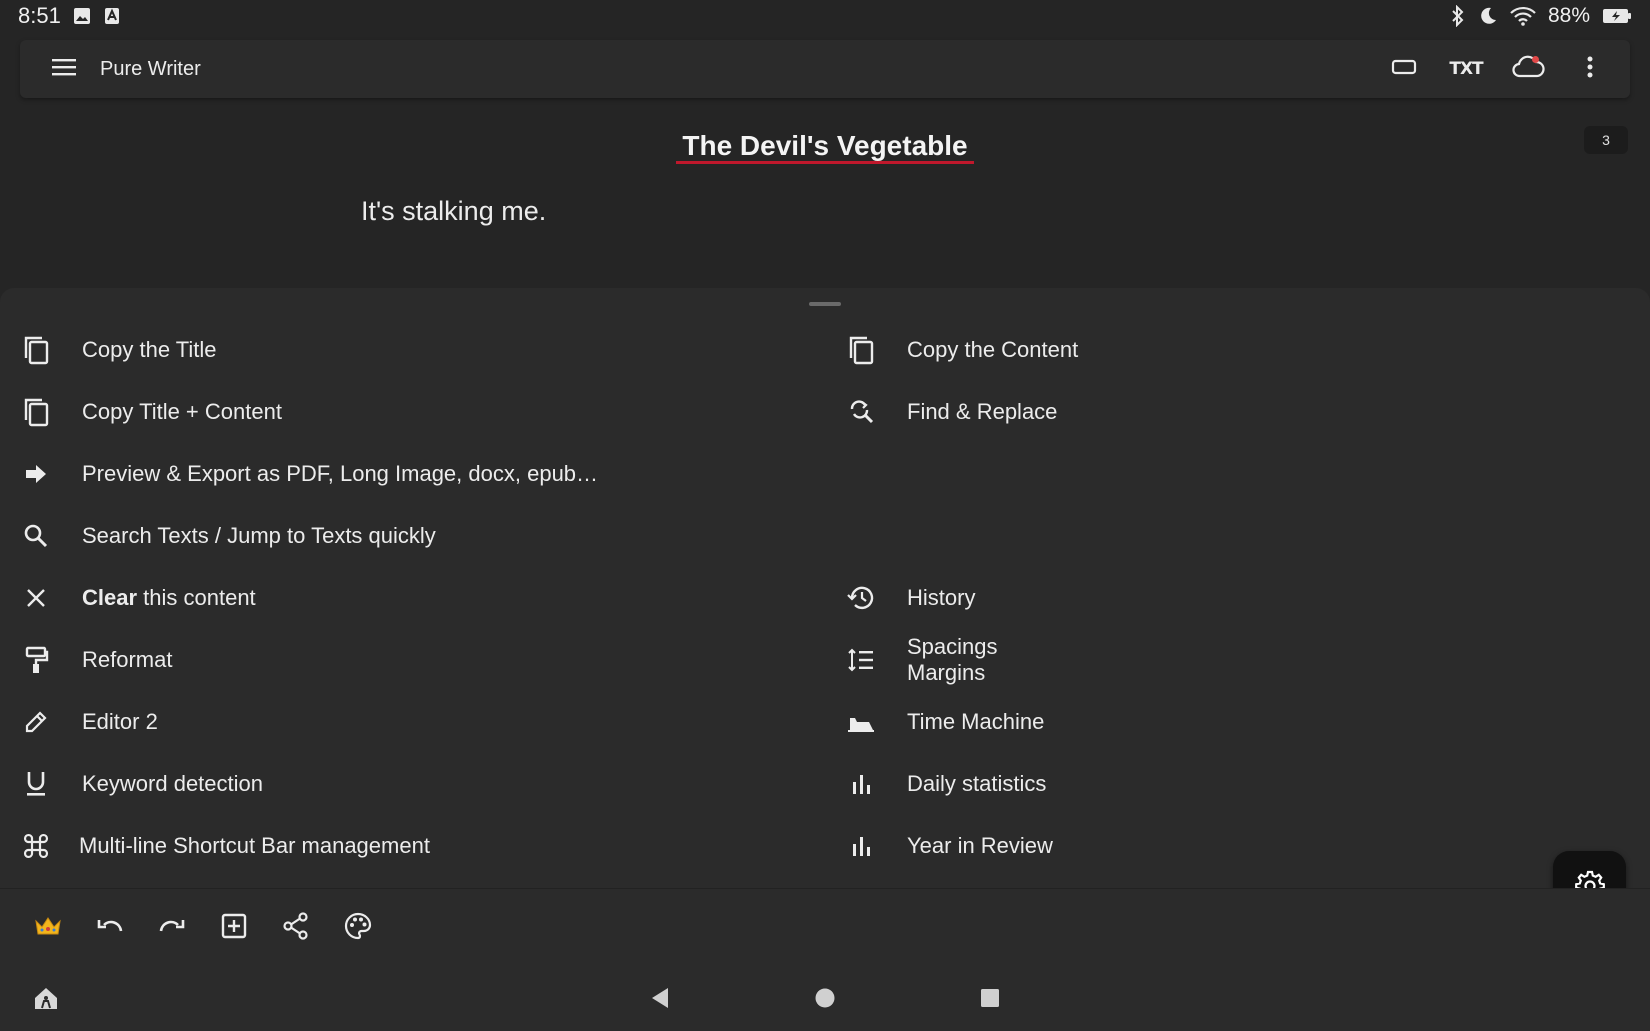 The image size is (1650, 1031). I want to click on home-accessibility-icon, so click(46, 1000).